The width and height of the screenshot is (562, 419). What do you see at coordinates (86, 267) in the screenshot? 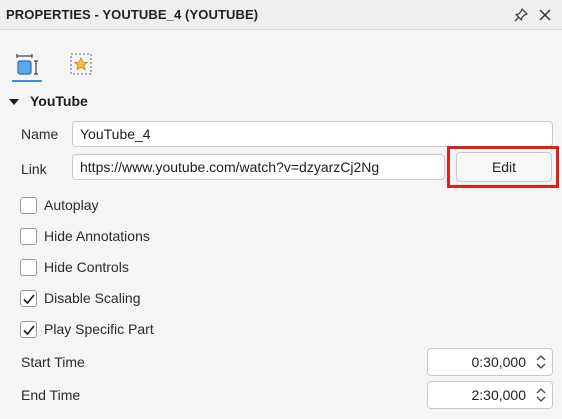
I see `hide-controls-label: Hide Controls` at bounding box center [86, 267].